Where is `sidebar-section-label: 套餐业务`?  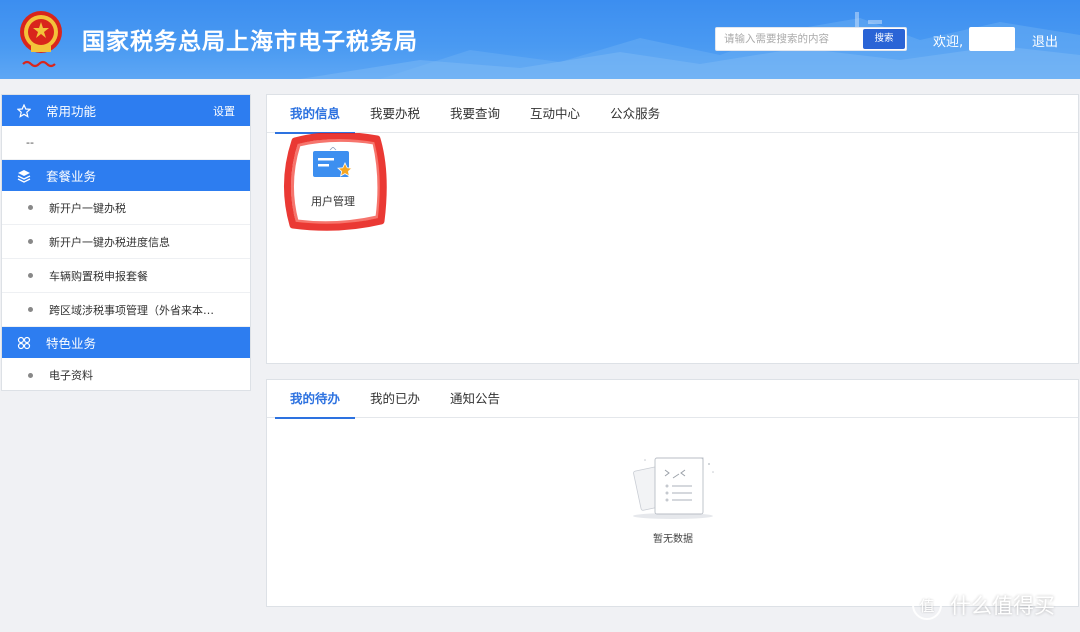
sidebar-section-label: 套餐业务 is located at coordinates (71, 176).